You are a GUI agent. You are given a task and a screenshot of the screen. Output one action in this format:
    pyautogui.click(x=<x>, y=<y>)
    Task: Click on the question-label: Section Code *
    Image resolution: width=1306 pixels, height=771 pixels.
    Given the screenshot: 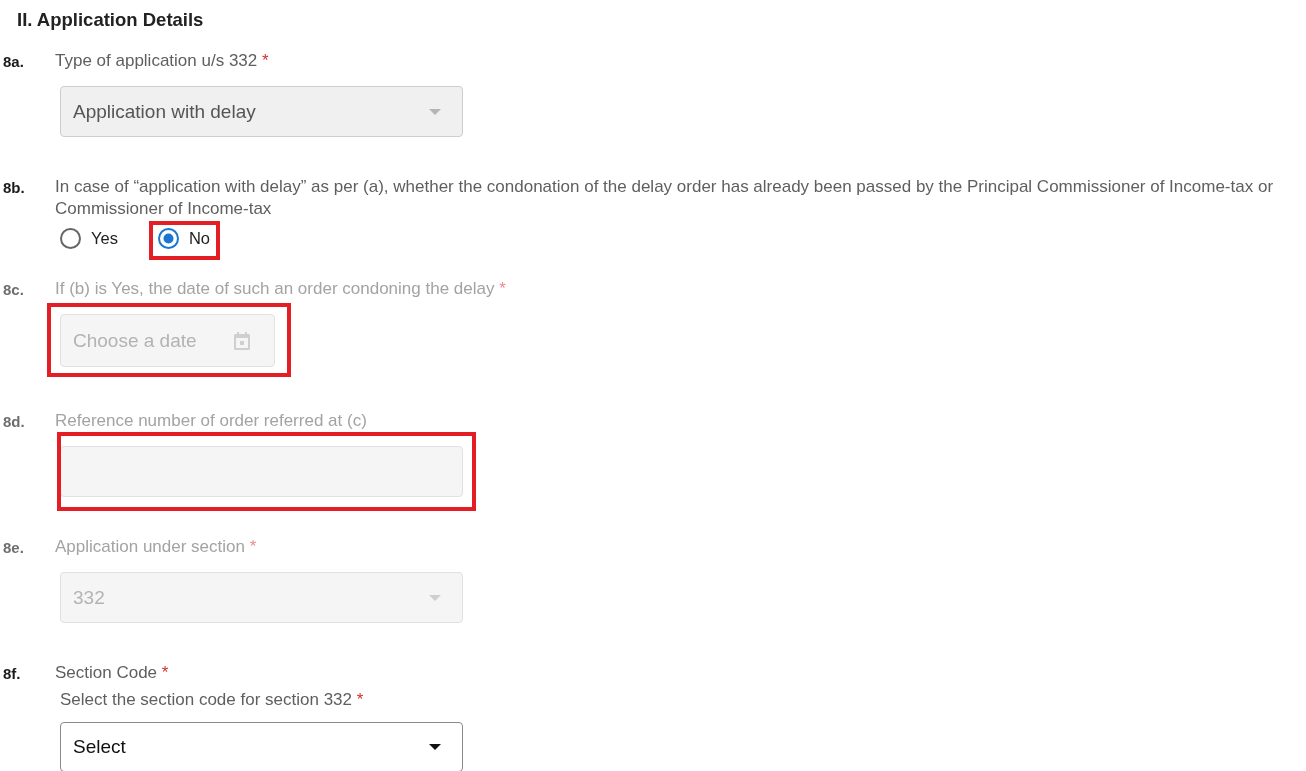 What is the action you would take?
    pyautogui.click(x=112, y=673)
    